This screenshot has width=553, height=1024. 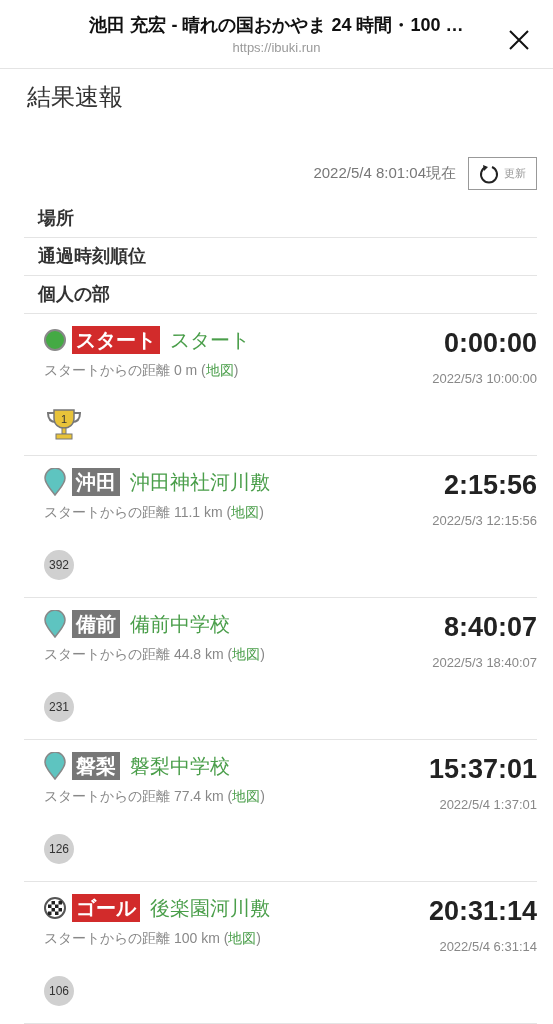 I want to click on place-name: スタート, so click(x=210, y=340).